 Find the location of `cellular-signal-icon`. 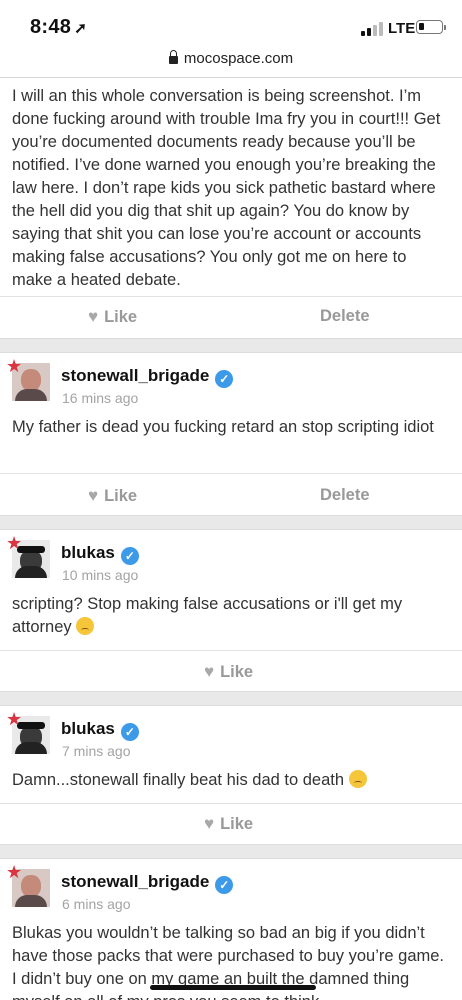

cellular-signal-icon is located at coordinates (373, 29).